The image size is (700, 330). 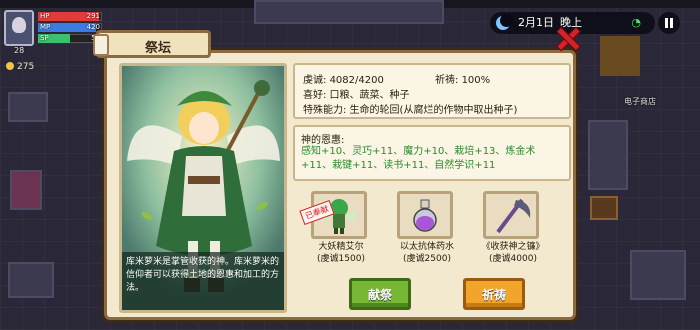 I want to click on pray-button: 祈祷, so click(x=494, y=294).